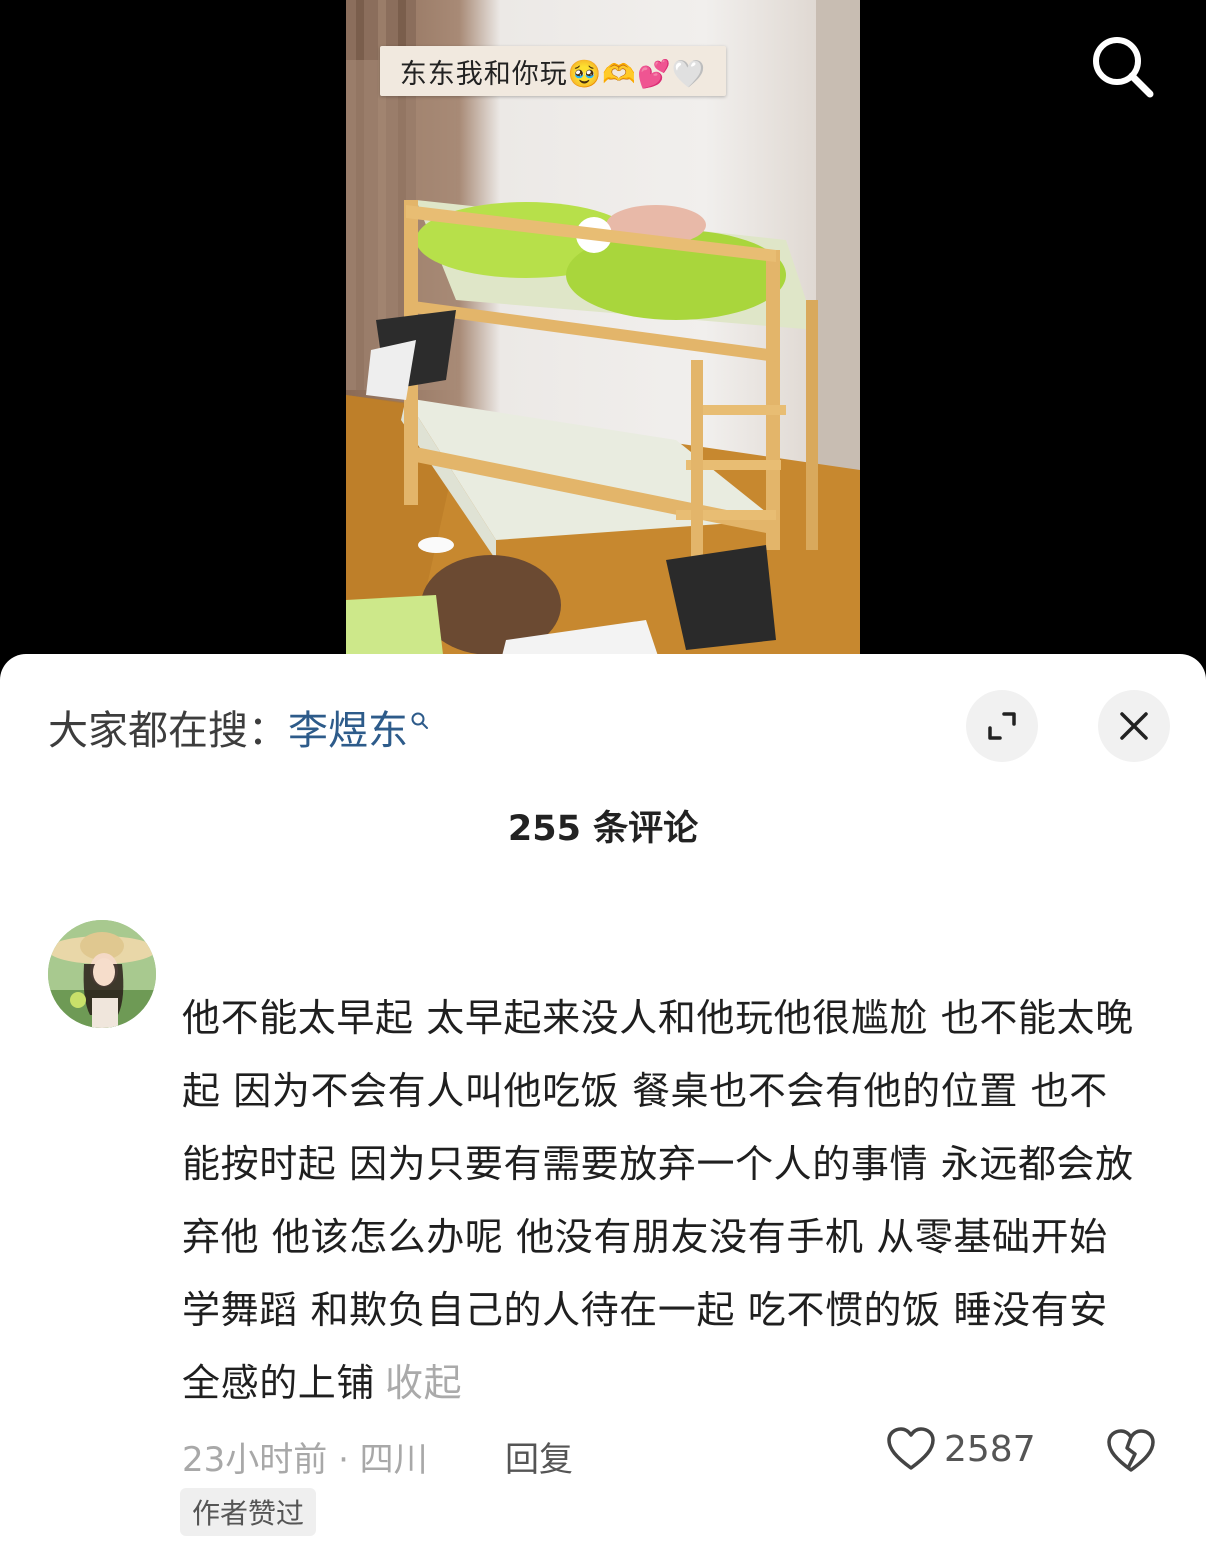  I want to click on search-icon, so click(1122, 66).